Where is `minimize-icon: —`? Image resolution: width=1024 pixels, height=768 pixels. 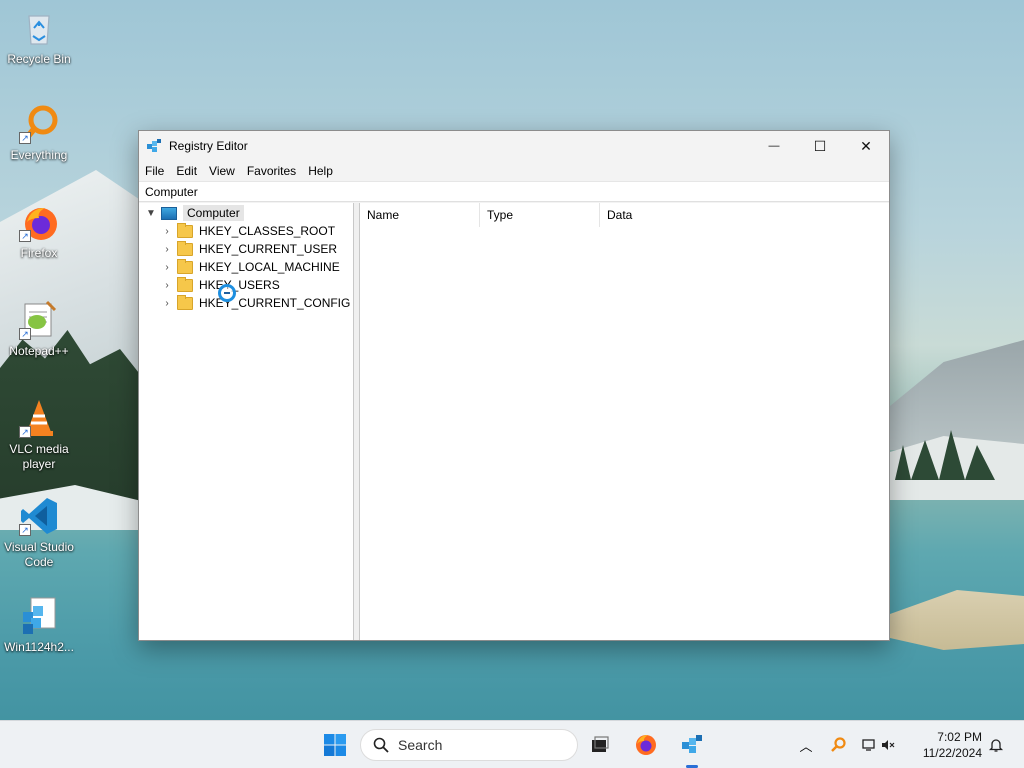
minimize-icon: — is located at coordinates (774, 146).